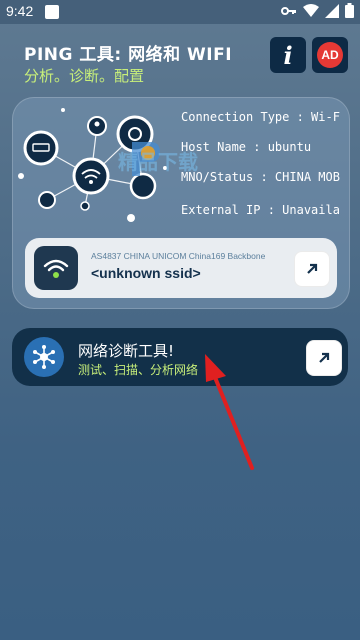 This screenshot has height=640, width=360. I want to click on status-icons, so click(317, 10).